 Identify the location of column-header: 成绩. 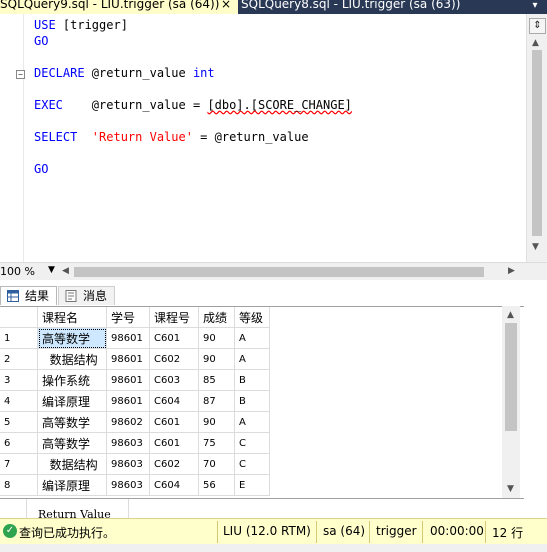
(216, 317).